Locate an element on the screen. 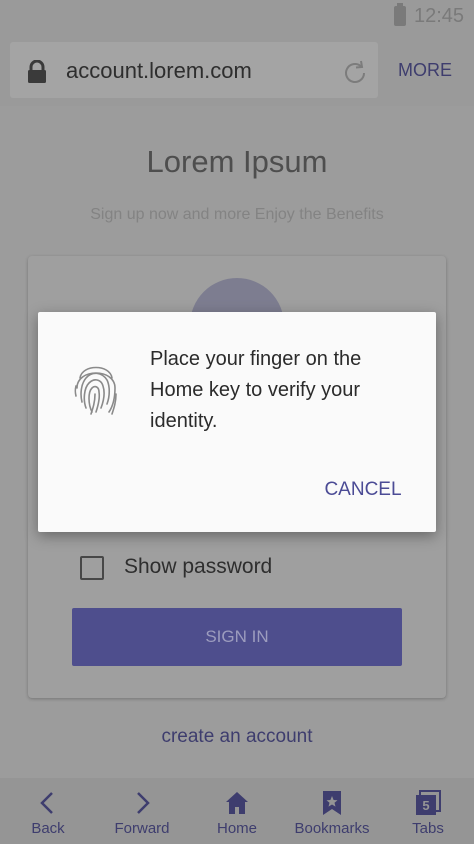  back-icon is located at coordinates (46, 803).